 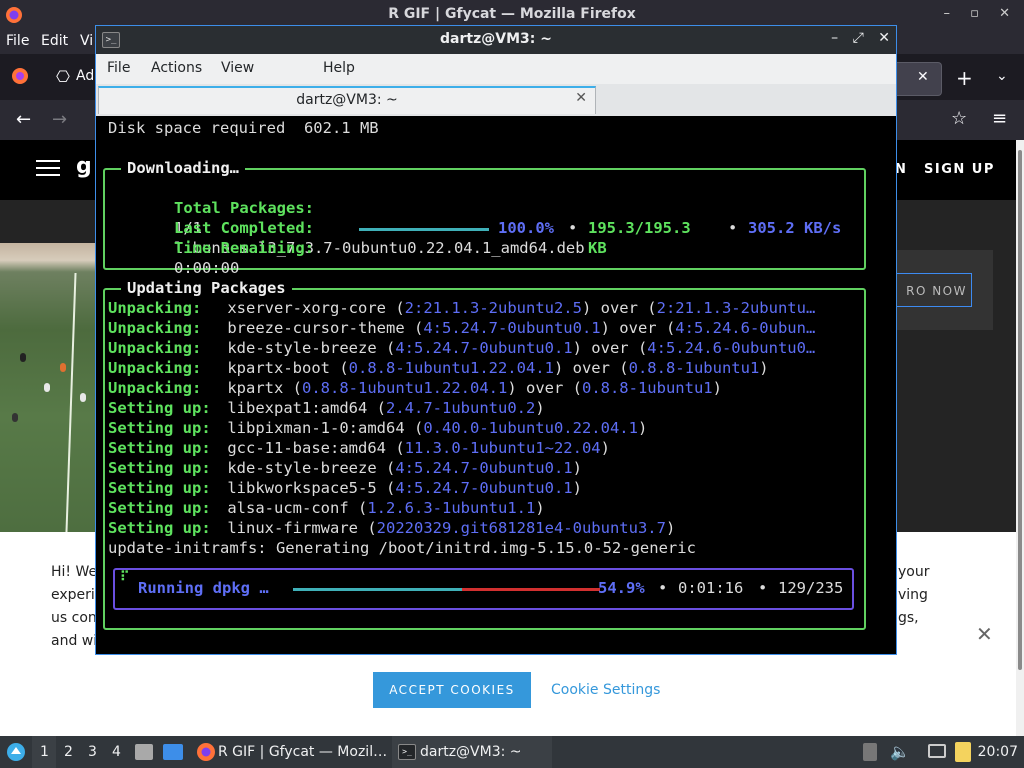 What do you see at coordinates (452, 690) in the screenshot?
I see `accept-cookies-button: ACCEPT COOKIES` at bounding box center [452, 690].